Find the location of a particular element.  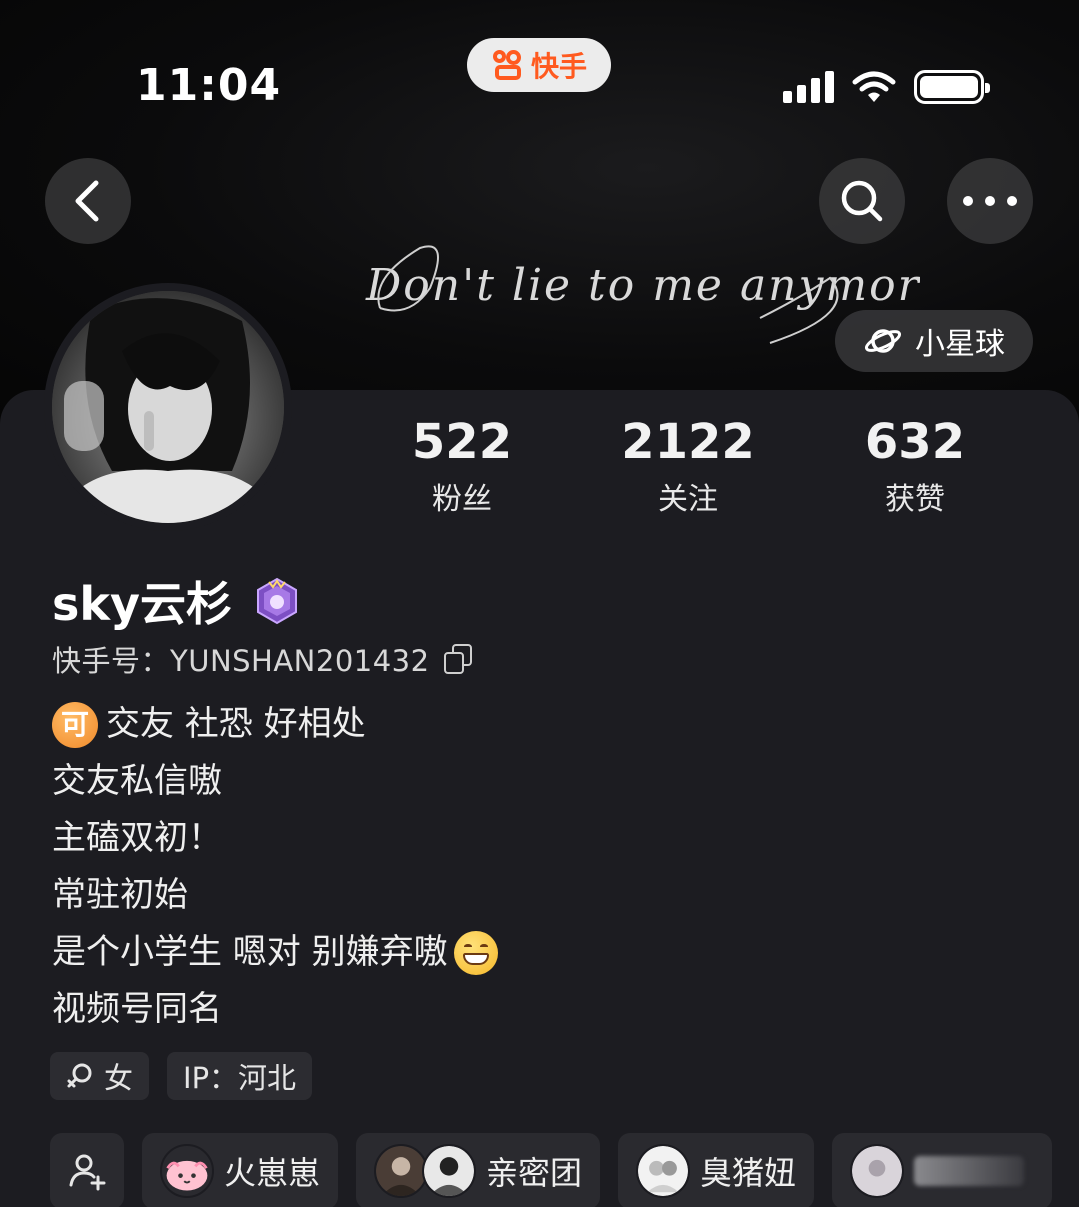

followers-label: 粉丝 is located at coordinates (462, 499).